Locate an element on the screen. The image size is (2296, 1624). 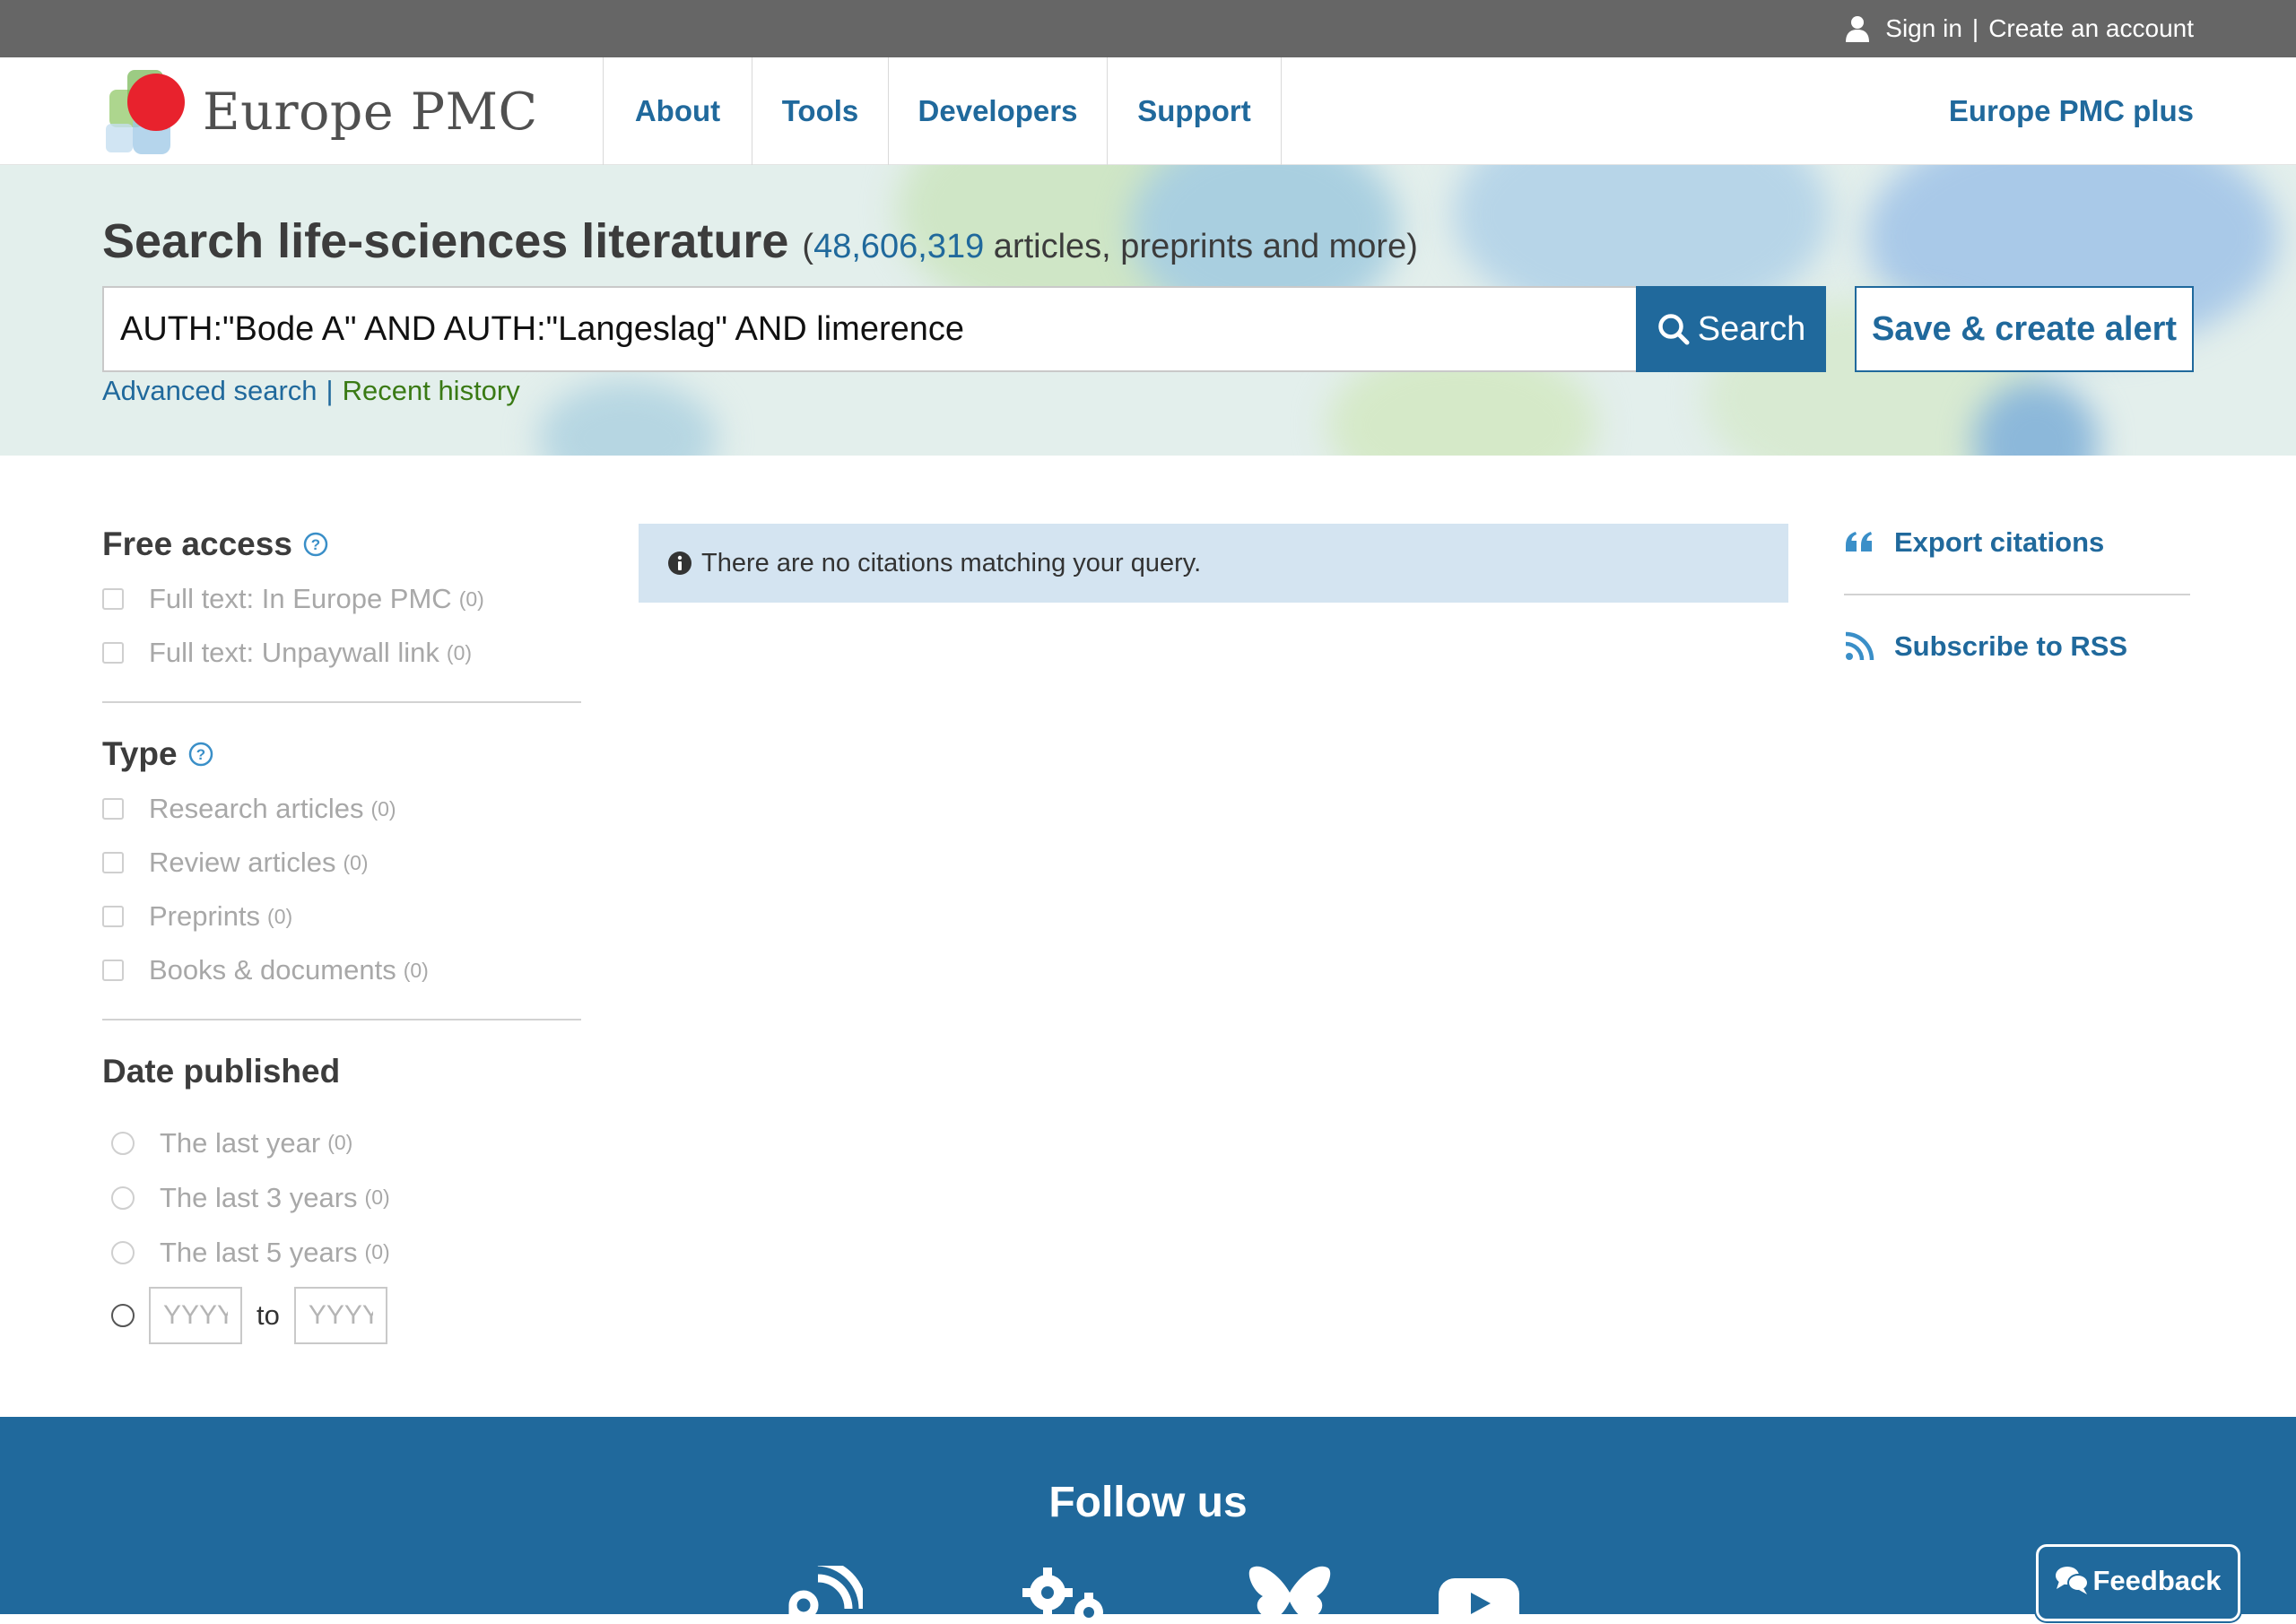
logo-text: Europe PMC is located at coordinates (370, 112).